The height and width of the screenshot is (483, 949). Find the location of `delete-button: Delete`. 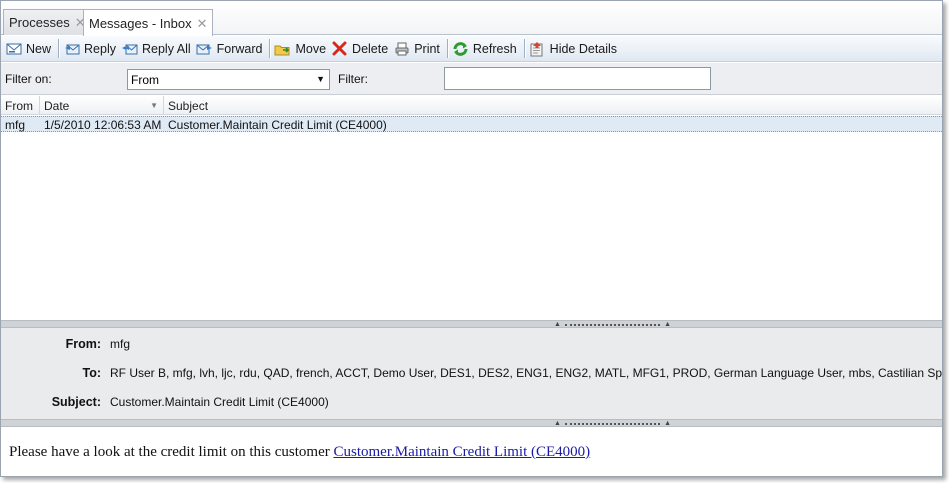

delete-button: Delete is located at coordinates (361, 49).